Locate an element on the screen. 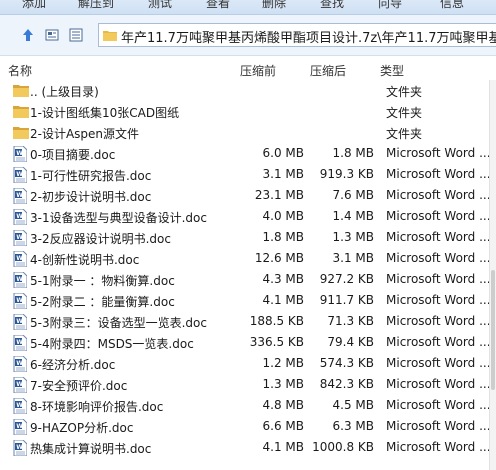 The height and width of the screenshot is (470, 496). file-name: 1-可行性研究报告.doc is located at coordinates (91, 176).